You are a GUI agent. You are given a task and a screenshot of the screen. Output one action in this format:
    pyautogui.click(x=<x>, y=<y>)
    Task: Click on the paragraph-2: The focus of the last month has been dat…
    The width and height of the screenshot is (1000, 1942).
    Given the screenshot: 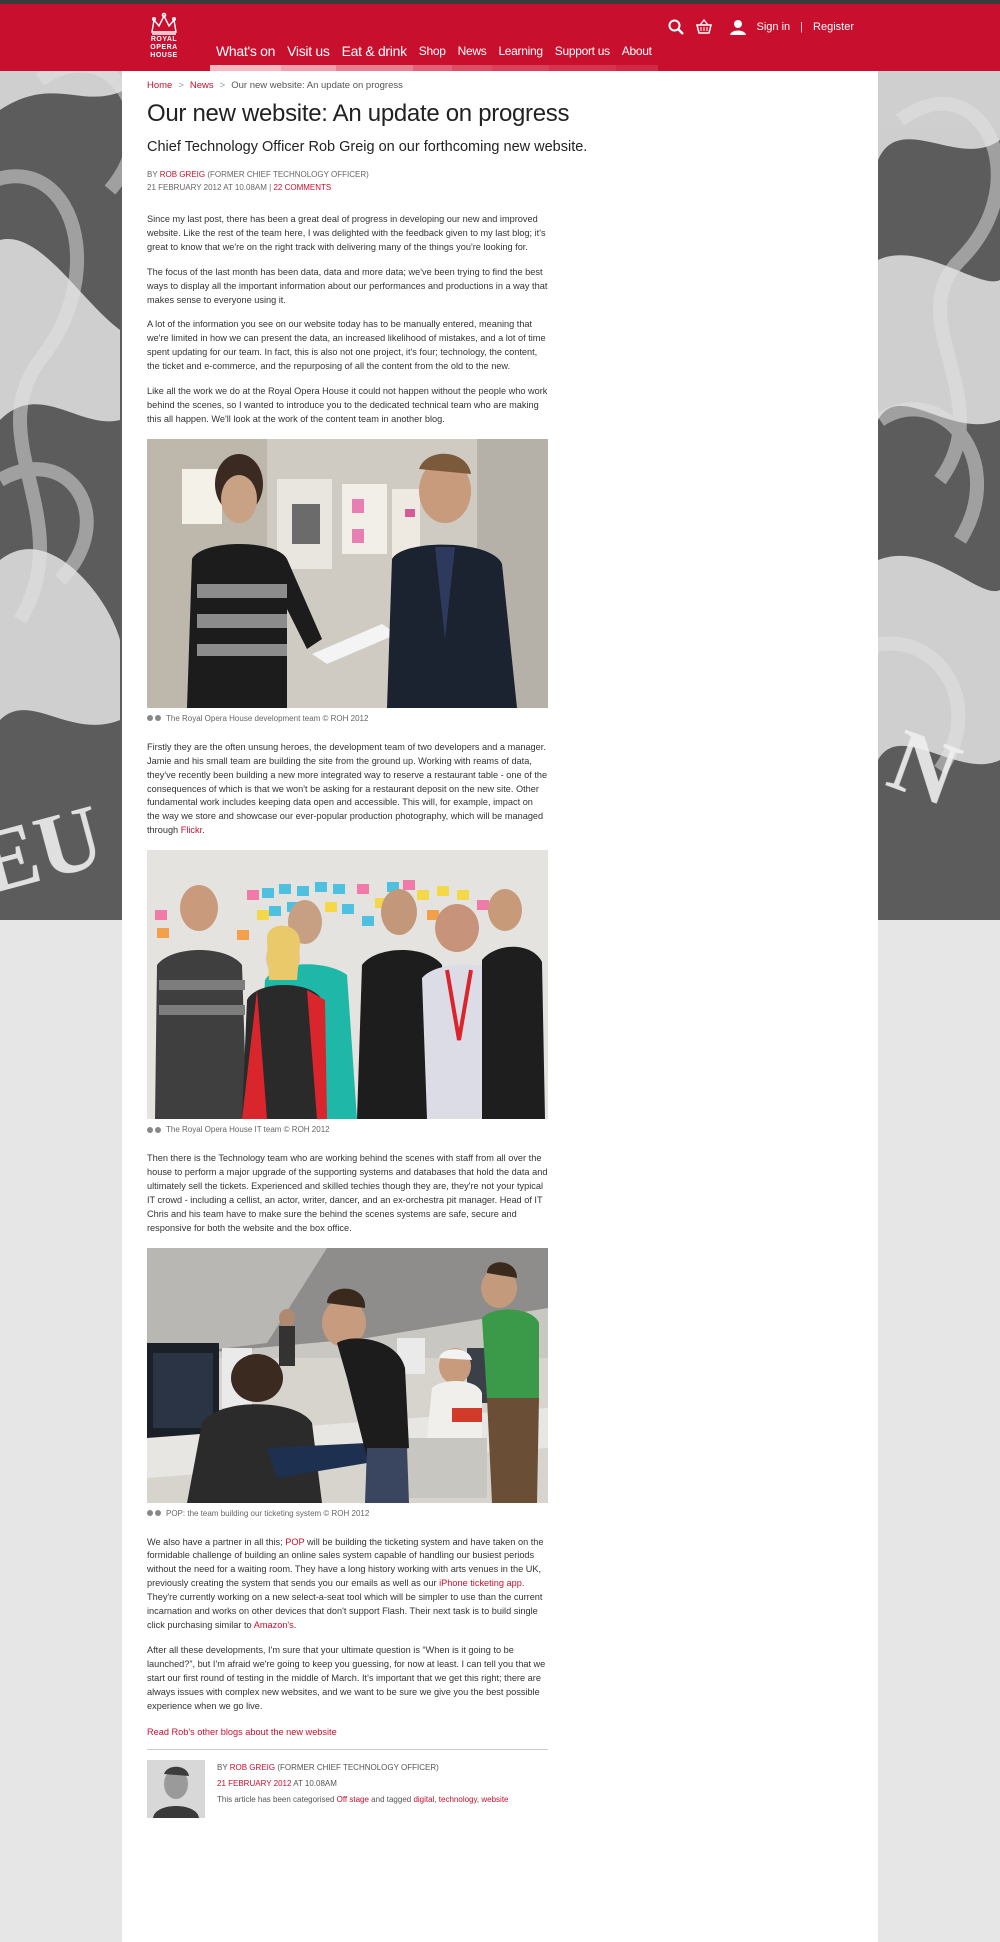 What is the action you would take?
    pyautogui.click(x=347, y=285)
    